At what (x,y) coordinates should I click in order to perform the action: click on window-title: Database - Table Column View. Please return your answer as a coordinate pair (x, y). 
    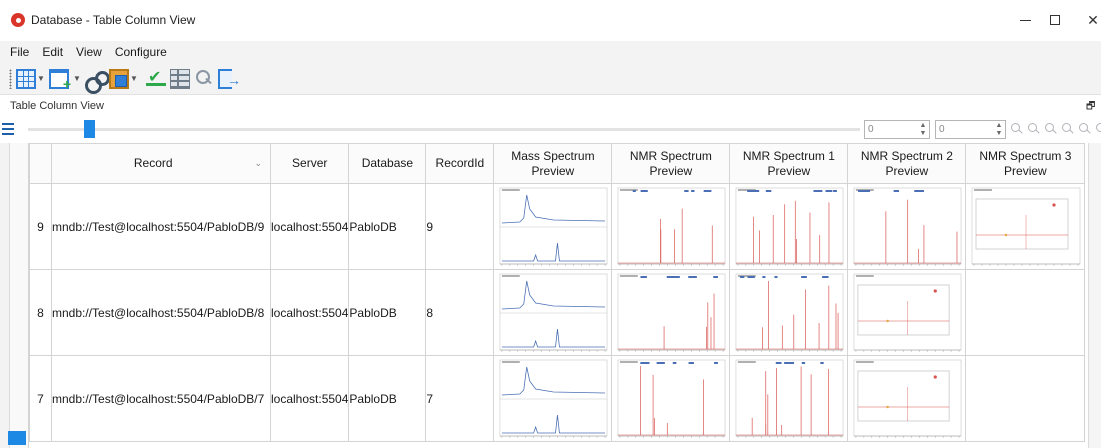
    Looking at the image, I should click on (113, 20).